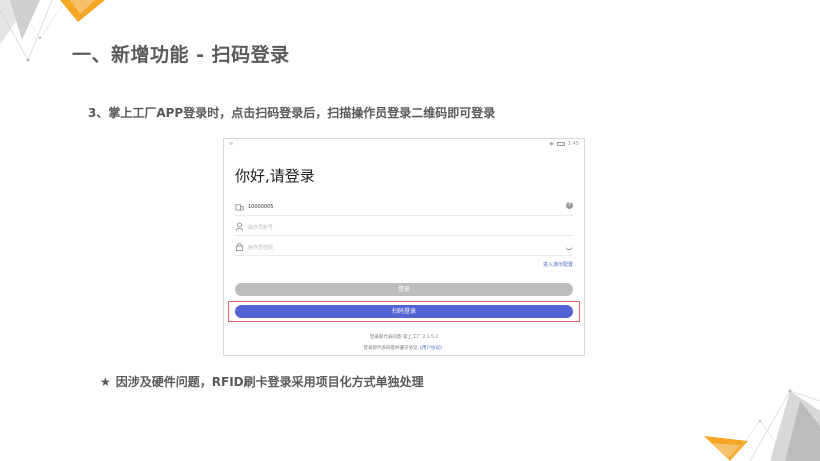 The width and height of the screenshot is (820, 461). Describe the element at coordinates (551, 144) in the screenshot. I see `location-icon: ◉` at that location.